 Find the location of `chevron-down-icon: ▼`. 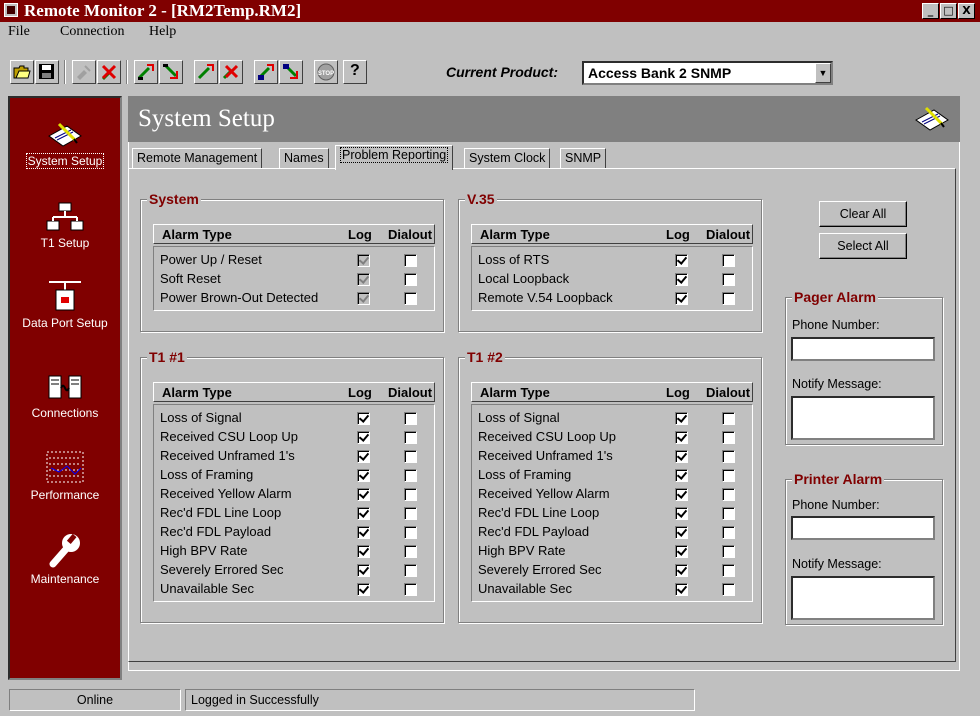

chevron-down-icon: ▼ is located at coordinates (823, 73).